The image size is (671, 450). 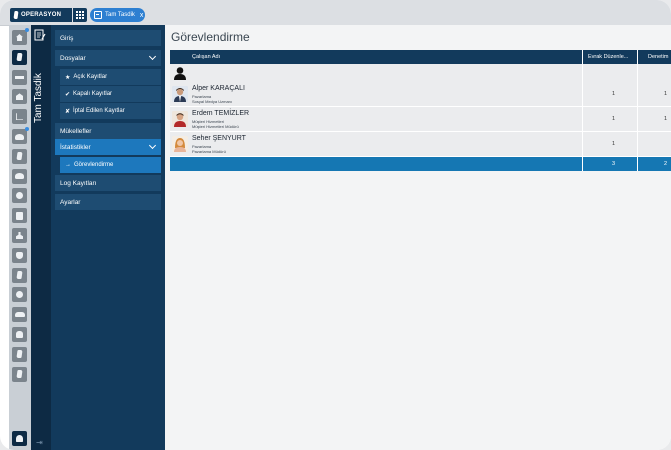 What do you see at coordinates (108, 202) in the screenshot?
I see `sidebar-item-9: Ayarlar` at bounding box center [108, 202].